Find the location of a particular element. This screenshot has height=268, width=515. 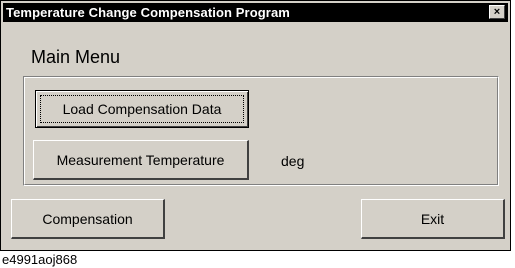

measurement-temperature-button: Measurement Temperature is located at coordinates (141, 160).